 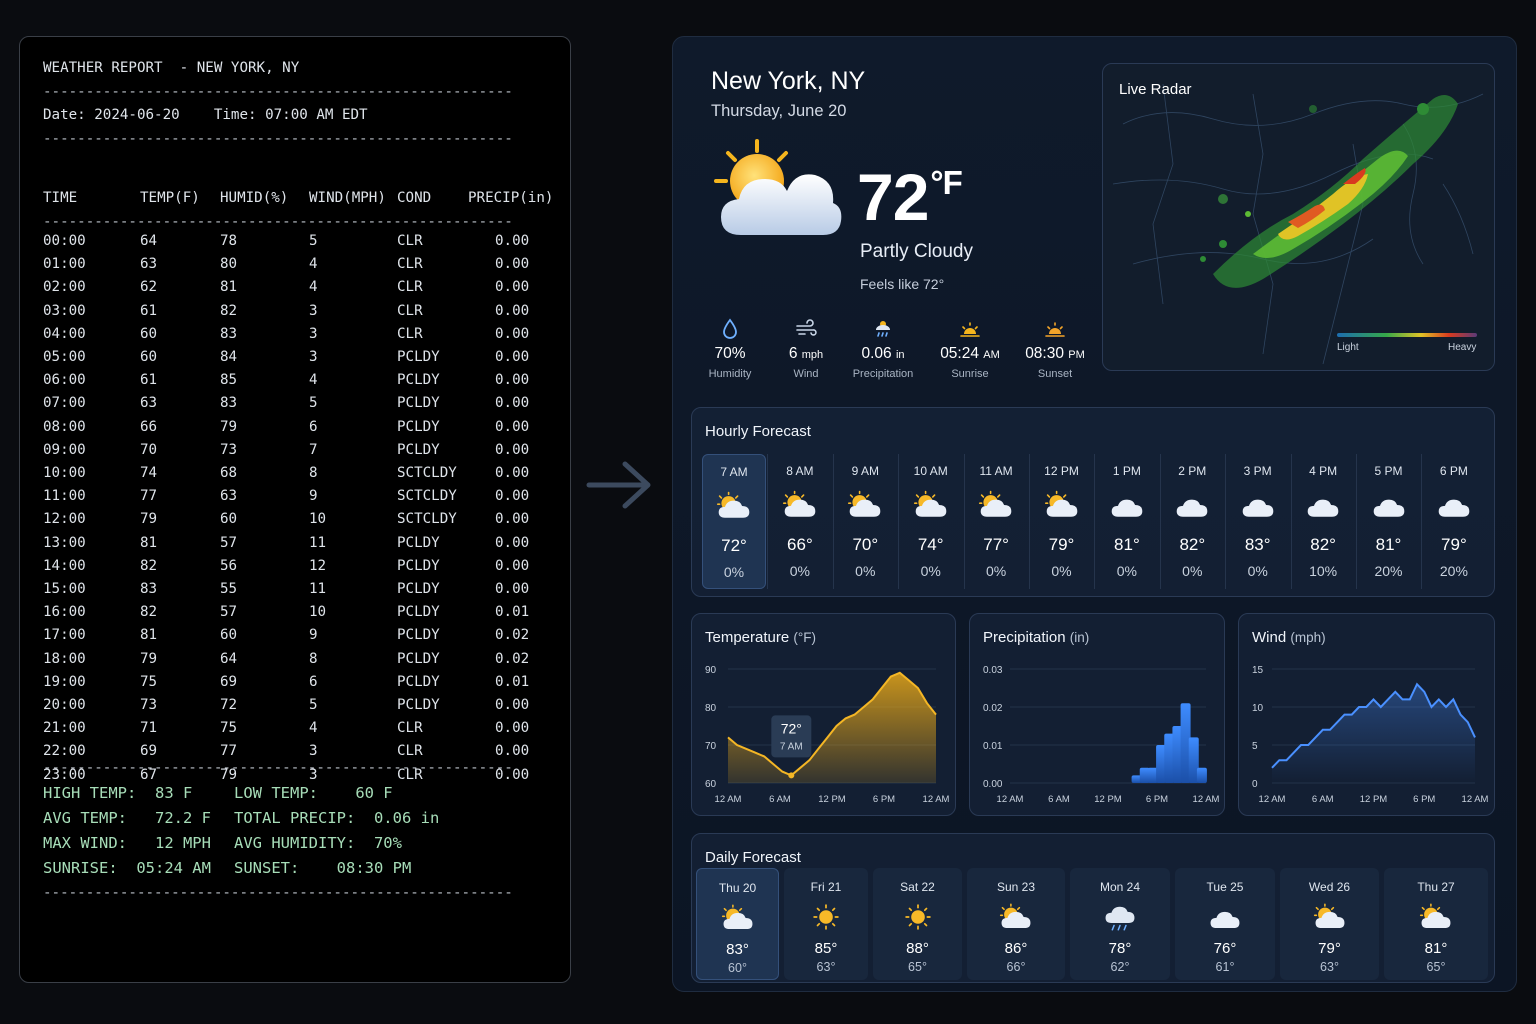 I want to click on table-row: 02:00 62 81 4 CLR 0.00, so click(x=303, y=287).